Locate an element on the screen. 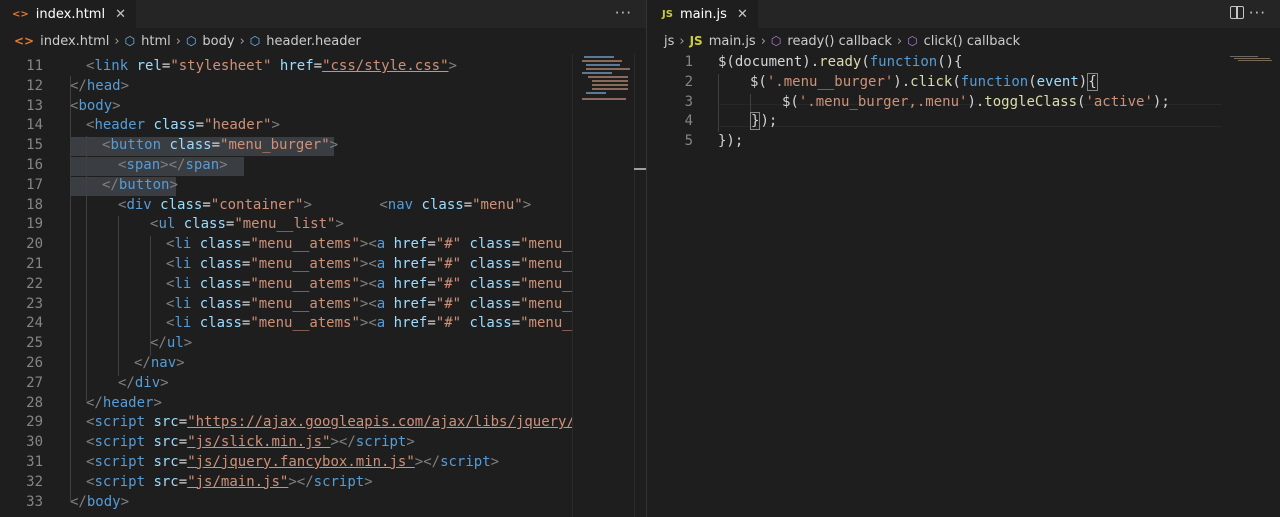 This screenshot has width=1280, height=517. breadcrumb-label: body is located at coordinates (218, 41).